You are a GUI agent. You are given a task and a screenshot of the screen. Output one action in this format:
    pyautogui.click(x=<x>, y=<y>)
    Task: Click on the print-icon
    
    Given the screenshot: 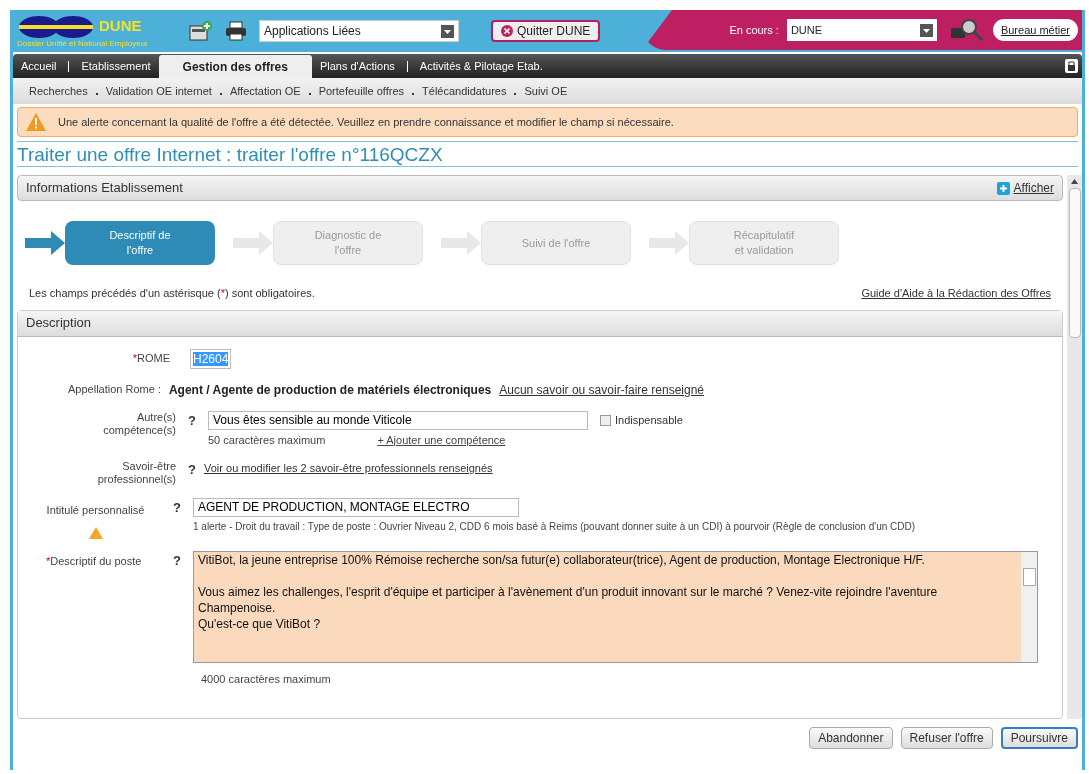 What is the action you would take?
    pyautogui.click(x=236, y=31)
    